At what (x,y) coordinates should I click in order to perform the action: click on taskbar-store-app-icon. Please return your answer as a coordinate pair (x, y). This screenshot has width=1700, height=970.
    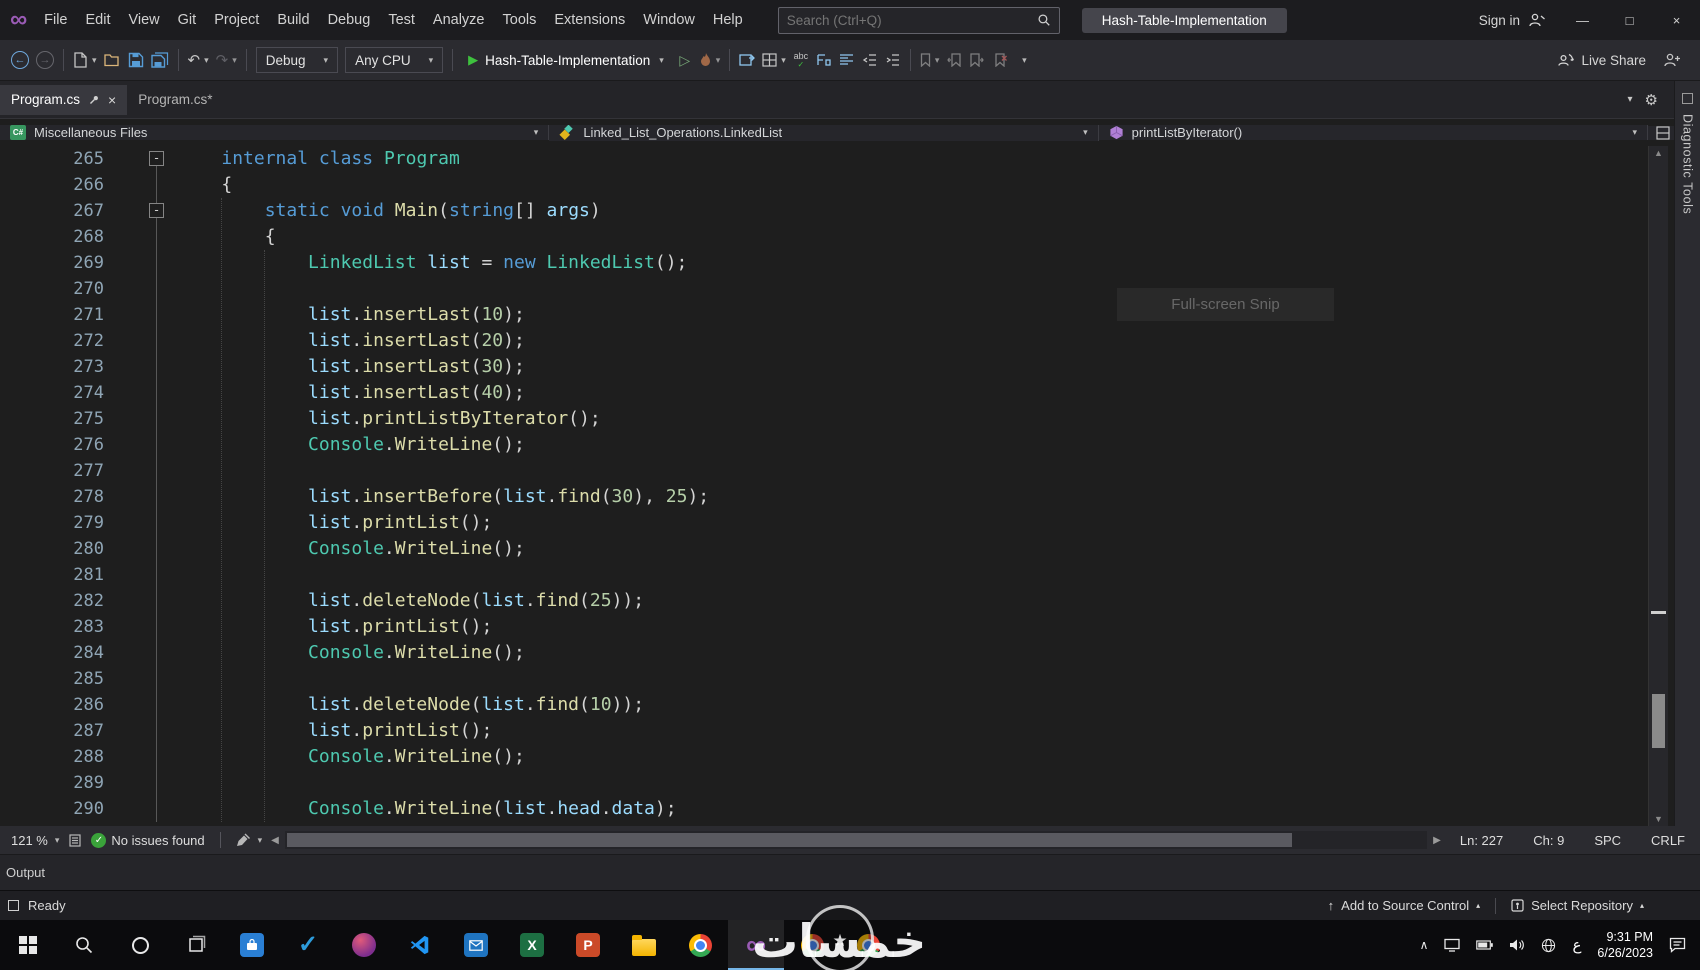
    Looking at the image, I should click on (252, 945).